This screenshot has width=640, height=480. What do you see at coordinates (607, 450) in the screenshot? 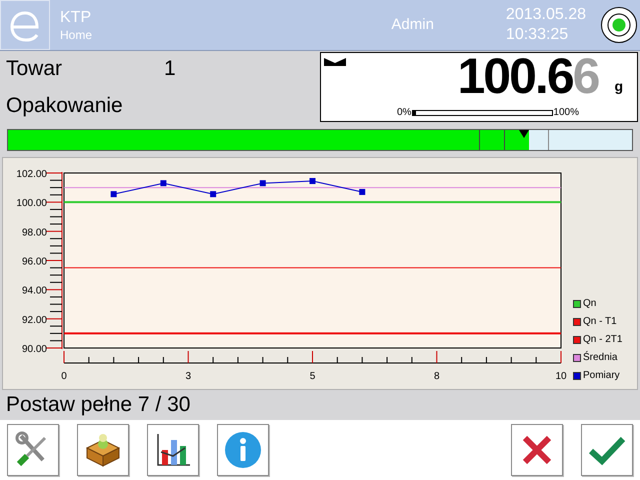
I see `confirm-button` at bounding box center [607, 450].